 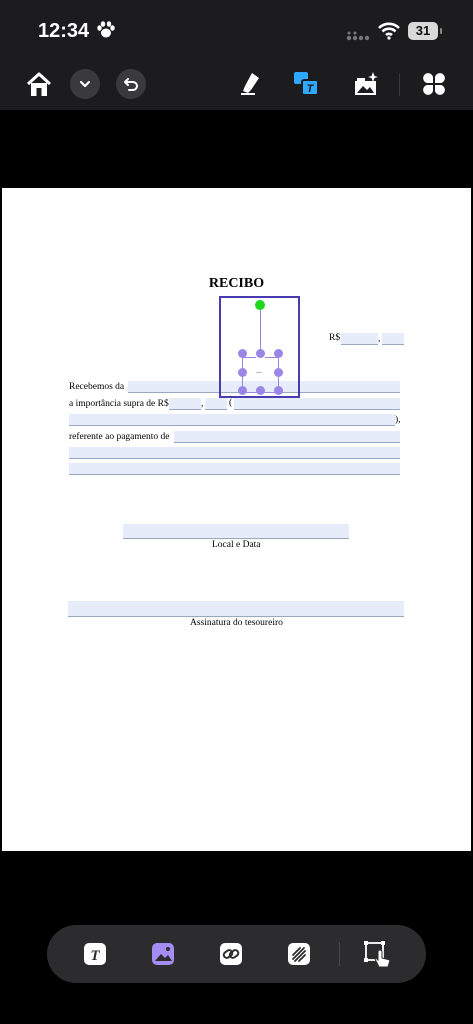 I want to click on resize-handle-bottom, so click(x=260, y=390).